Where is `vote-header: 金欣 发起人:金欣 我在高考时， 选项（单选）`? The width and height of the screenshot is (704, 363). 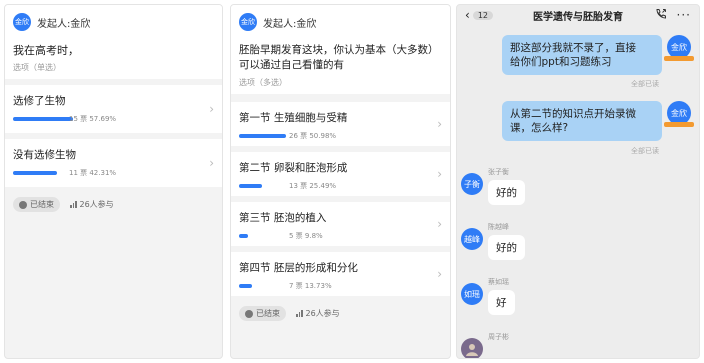
vote-header: 金欣 发起人:金欣 我在高考时， 选项（单选） is located at coordinates (113, 42).